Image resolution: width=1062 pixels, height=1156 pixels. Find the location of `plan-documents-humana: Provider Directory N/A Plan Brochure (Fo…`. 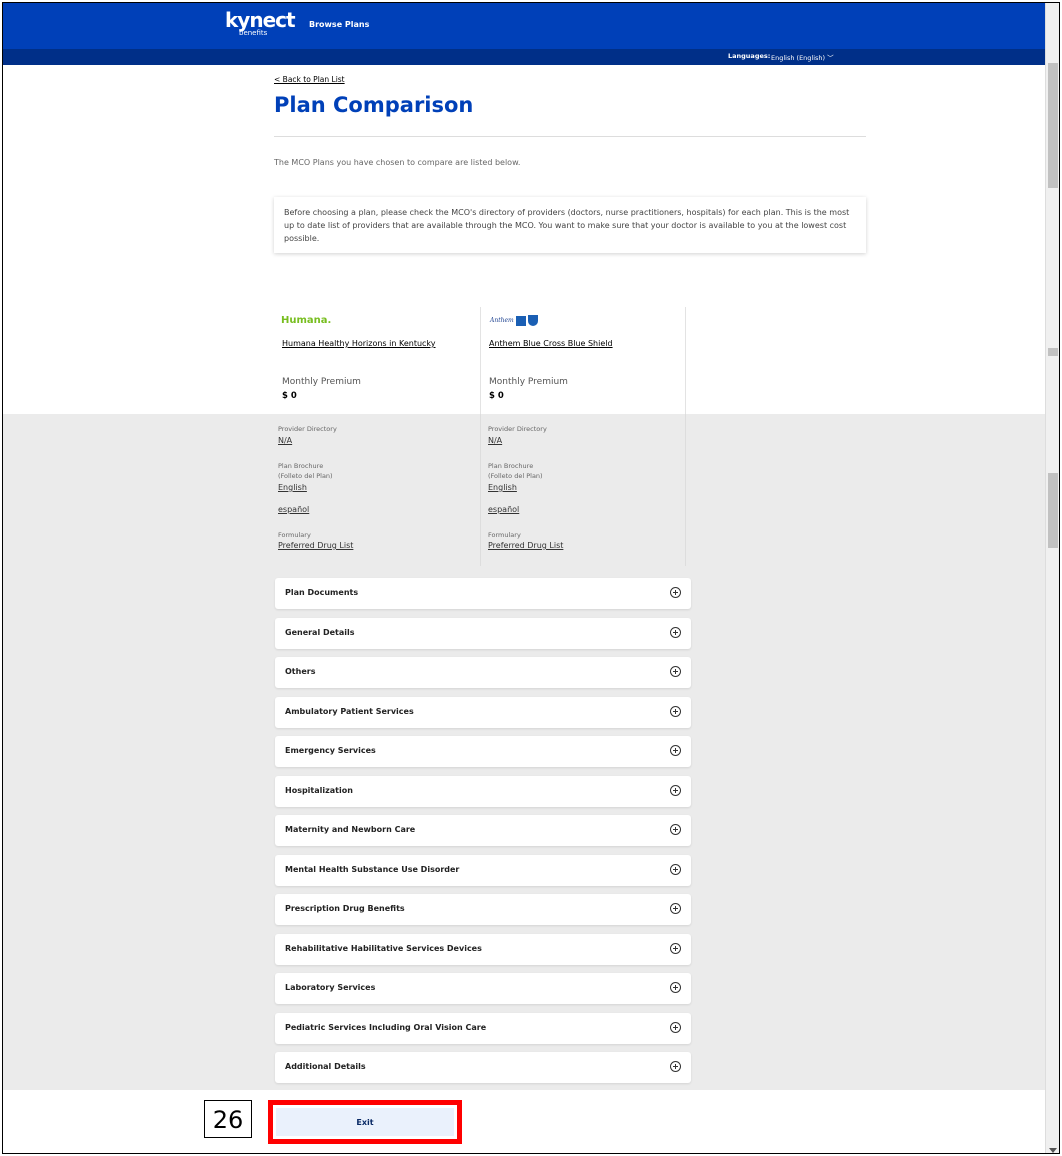

plan-documents-humana: Provider Directory N/A Plan Brochure (Fo… is located at coordinates (374, 490).